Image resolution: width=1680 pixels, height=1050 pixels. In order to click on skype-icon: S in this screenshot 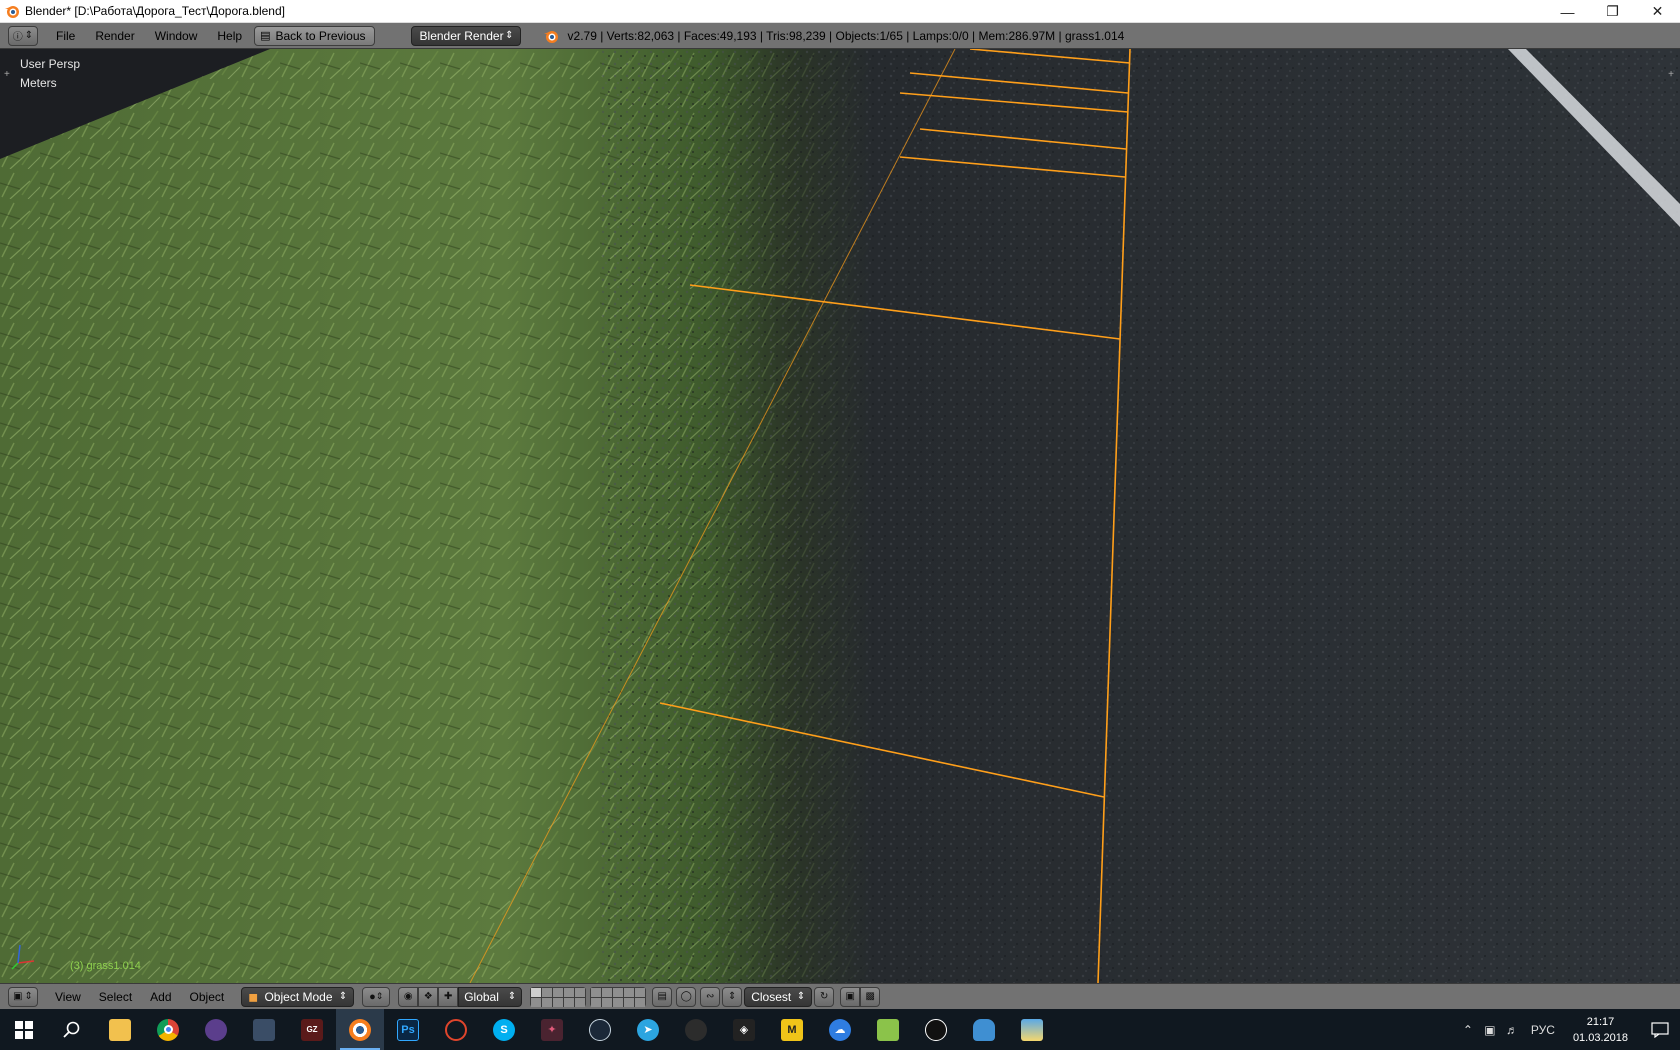, I will do `click(504, 1029)`.